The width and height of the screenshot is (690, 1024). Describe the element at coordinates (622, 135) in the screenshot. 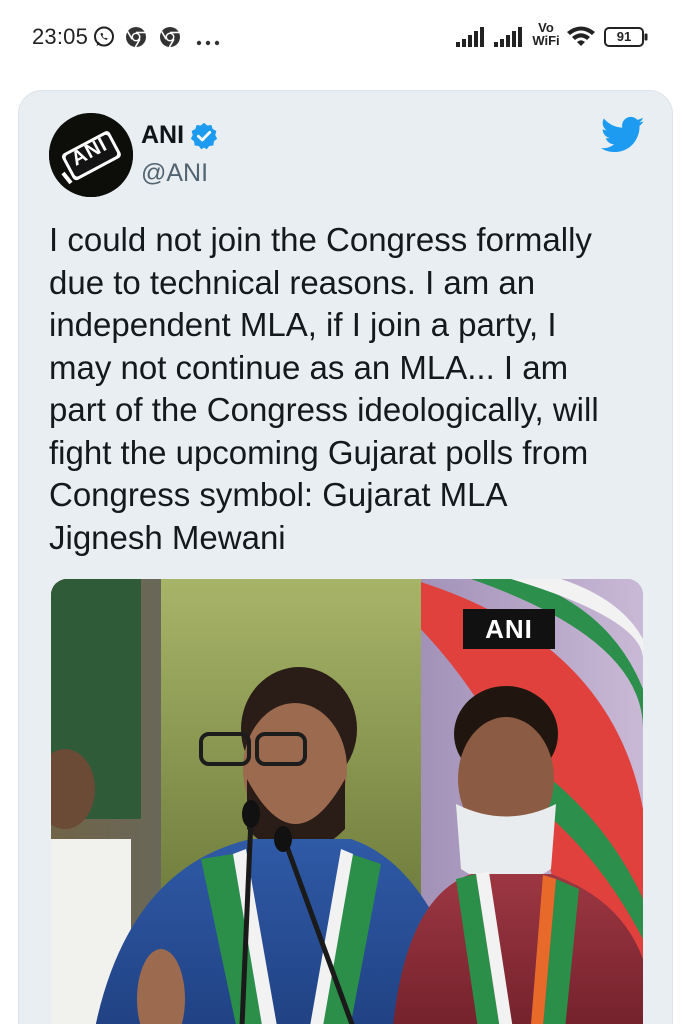

I see `twitter-bird-icon` at that location.